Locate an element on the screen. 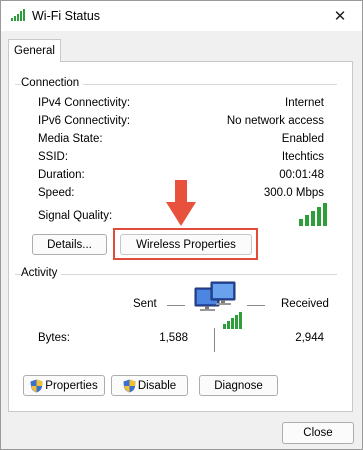 The image size is (363, 450). bytes-divider is located at coordinates (214, 340).